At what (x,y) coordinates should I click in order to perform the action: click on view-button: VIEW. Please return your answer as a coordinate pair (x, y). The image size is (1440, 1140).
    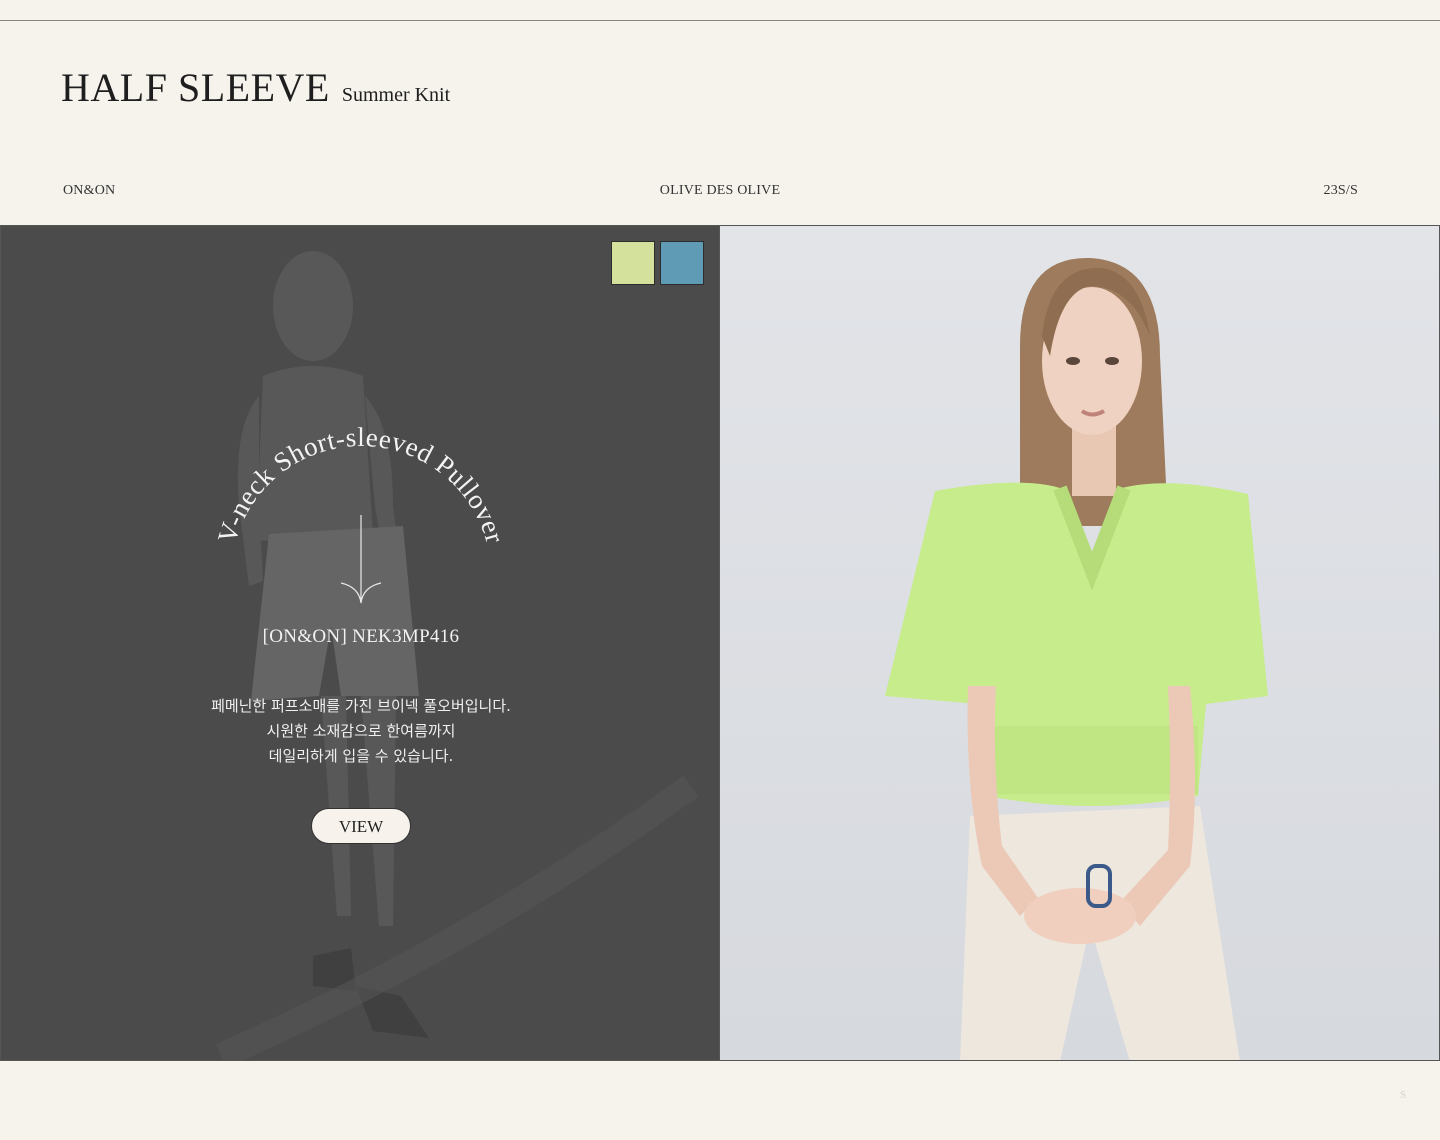
    Looking at the image, I should click on (361, 826).